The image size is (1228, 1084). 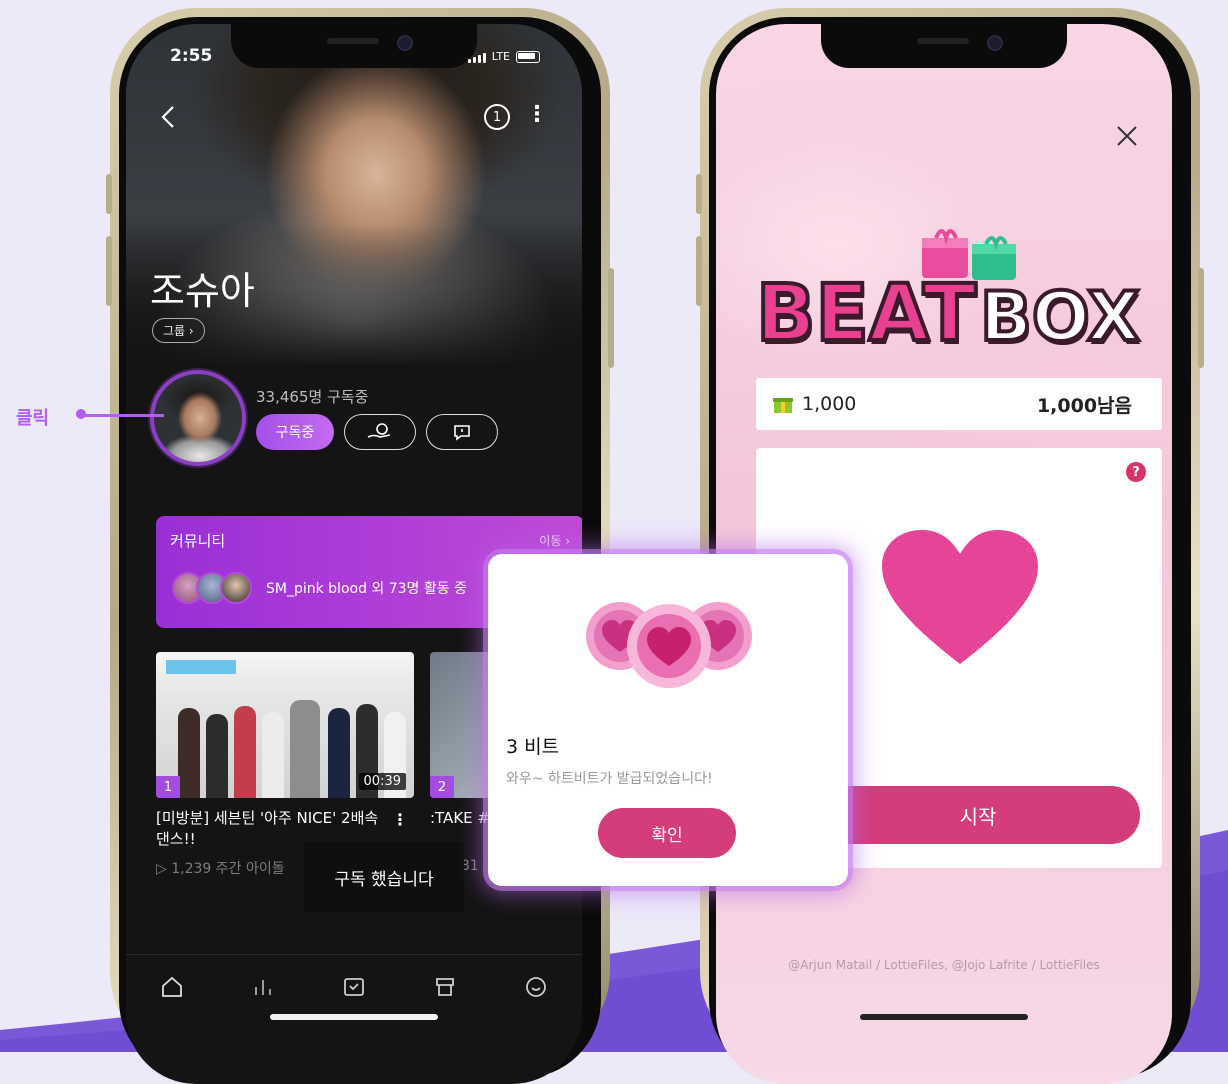 I want to click on profile-icon, so click(x=536, y=987).